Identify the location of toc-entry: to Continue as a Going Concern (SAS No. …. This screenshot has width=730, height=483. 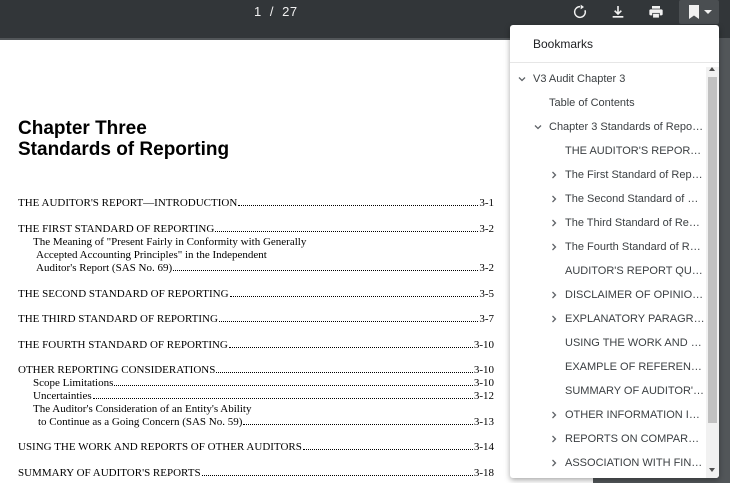
(266, 422).